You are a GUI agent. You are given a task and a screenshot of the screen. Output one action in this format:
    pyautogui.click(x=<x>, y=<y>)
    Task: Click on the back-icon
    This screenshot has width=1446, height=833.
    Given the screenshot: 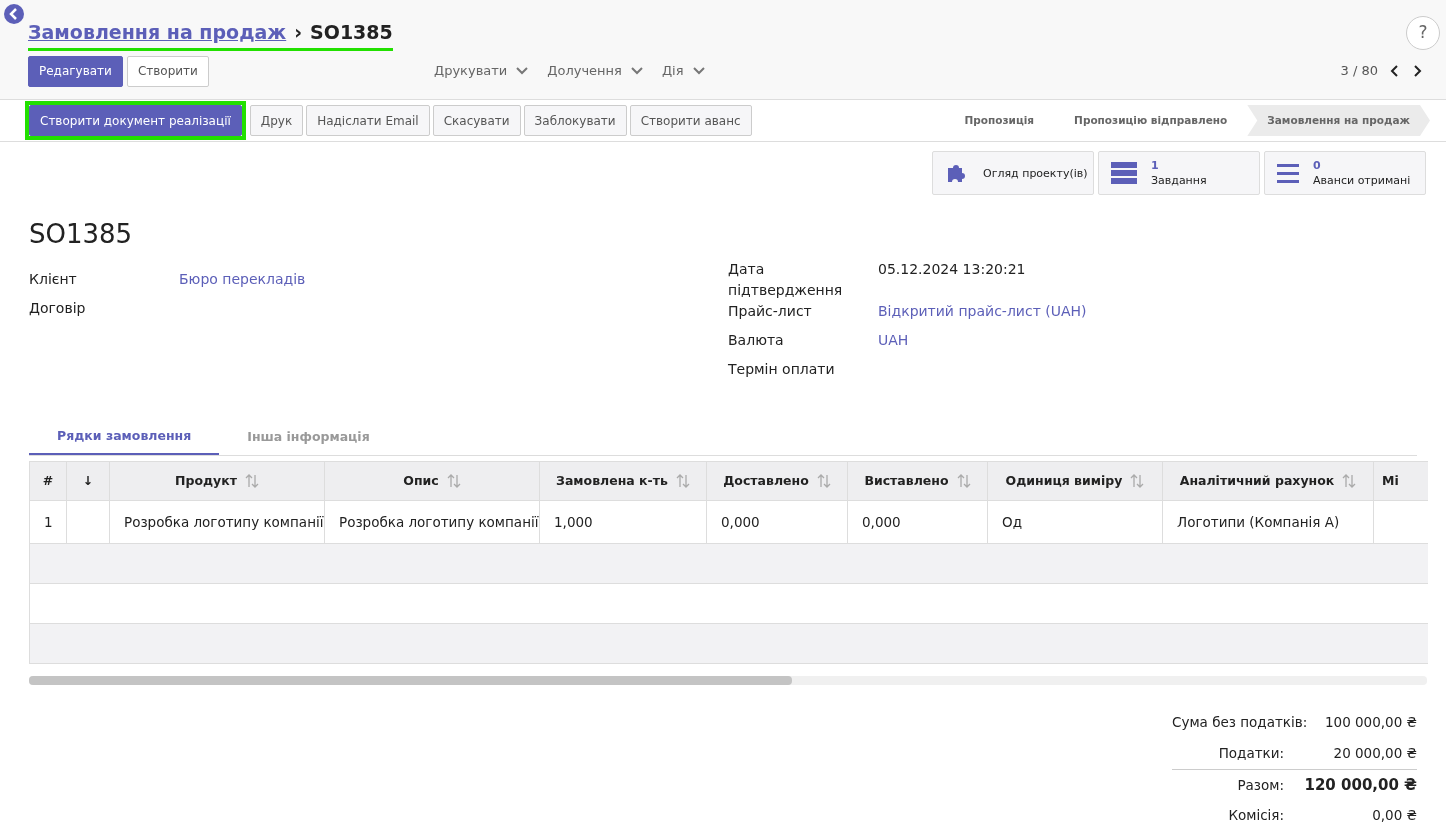 What is the action you would take?
    pyautogui.click(x=14, y=14)
    